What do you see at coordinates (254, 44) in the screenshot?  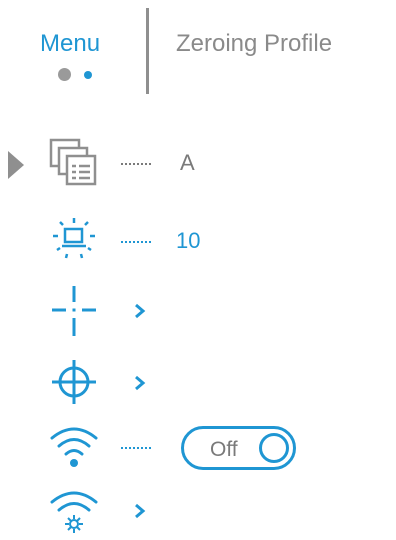 I see `tab-zeroing-profile: Zeroing Profile` at bounding box center [254, 44].